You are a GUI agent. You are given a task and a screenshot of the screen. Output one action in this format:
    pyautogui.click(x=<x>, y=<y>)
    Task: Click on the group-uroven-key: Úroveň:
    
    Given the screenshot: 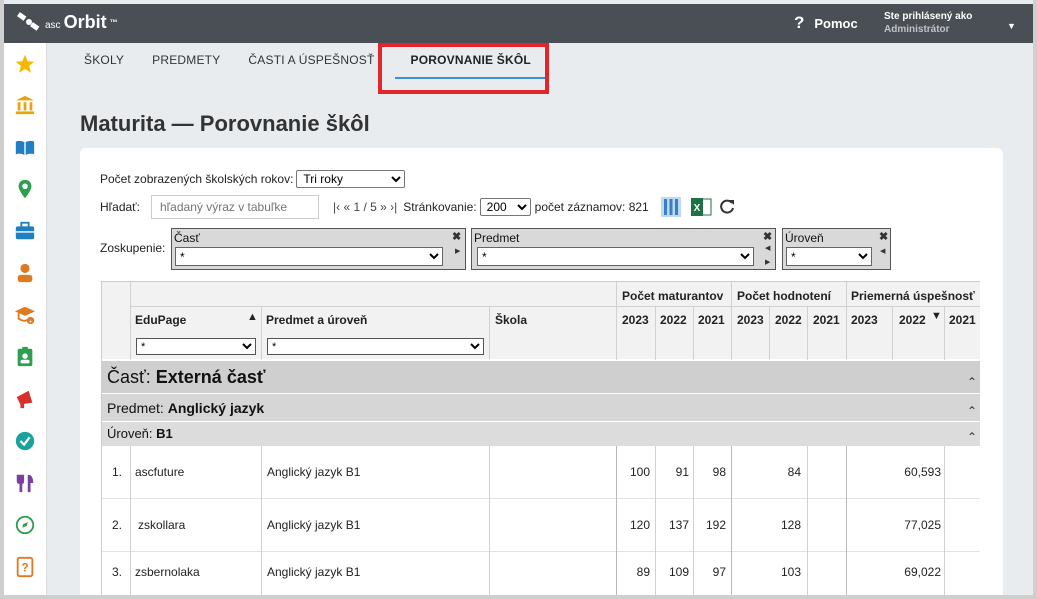 What is the action you would take?
    pyautogui.click(x=130, y=433)
    